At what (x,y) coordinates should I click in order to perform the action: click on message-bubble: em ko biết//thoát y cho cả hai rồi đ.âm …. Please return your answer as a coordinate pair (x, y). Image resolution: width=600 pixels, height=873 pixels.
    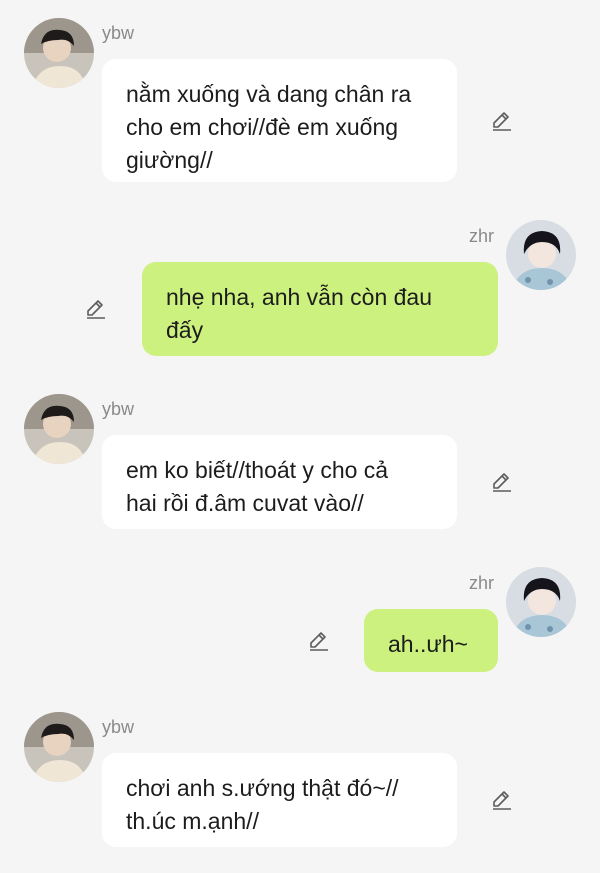
    Looking at the image, I should click on (279, 482).